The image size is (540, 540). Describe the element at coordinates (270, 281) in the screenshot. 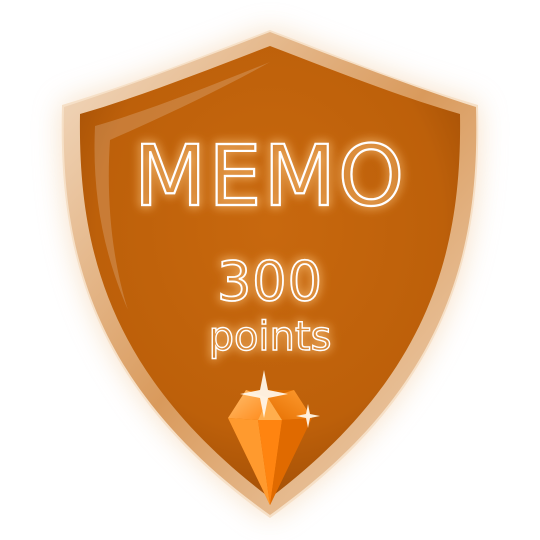

I see `points-value: 300` at that location.